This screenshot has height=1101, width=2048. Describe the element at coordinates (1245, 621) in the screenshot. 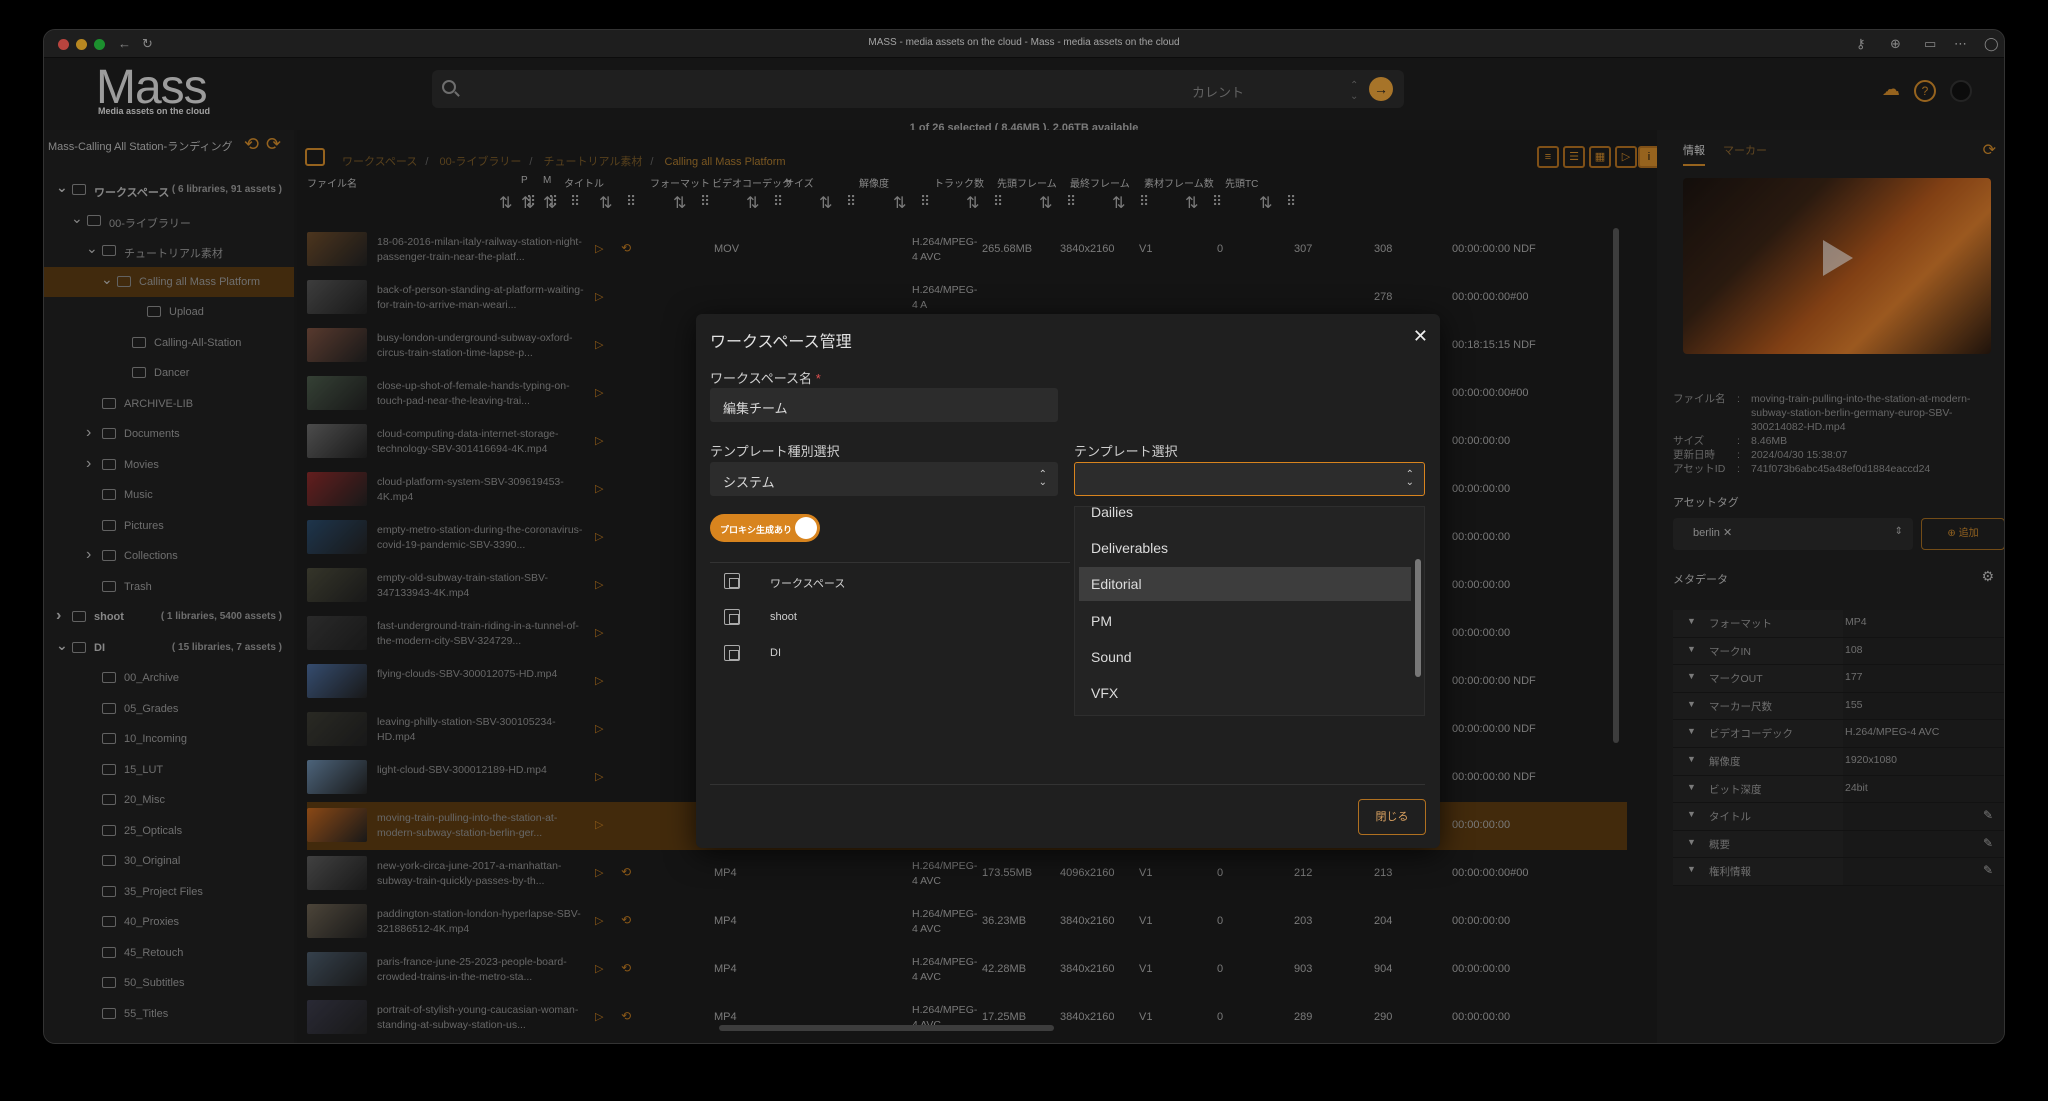

I see `template-option: PM` at that location.